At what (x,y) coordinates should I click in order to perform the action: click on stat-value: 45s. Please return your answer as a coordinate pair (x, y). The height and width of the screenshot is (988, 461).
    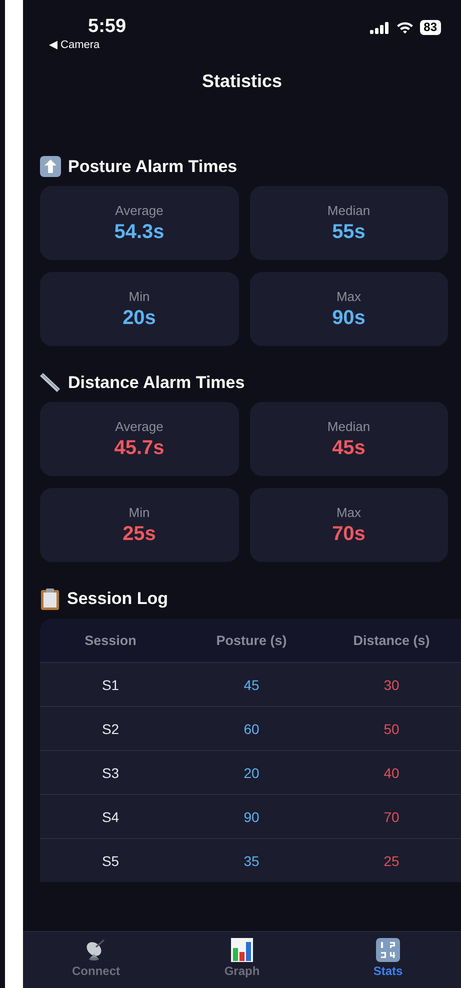
    Looking at the image, I should click on (349, 448).